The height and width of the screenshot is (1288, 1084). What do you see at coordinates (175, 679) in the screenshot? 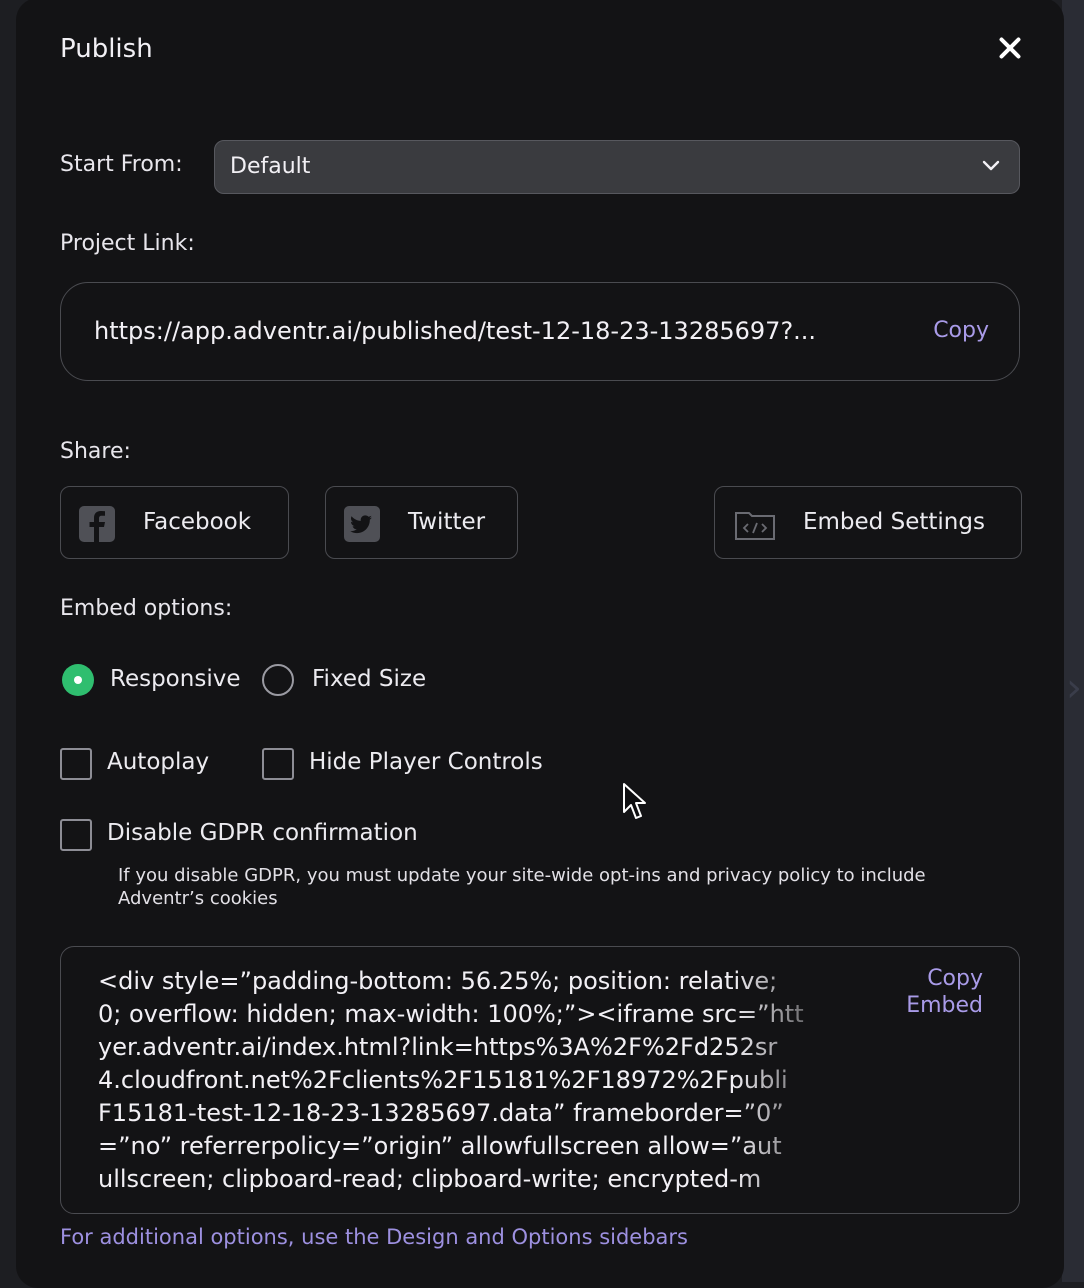
I see `responsive-label: Responsive` at bounding box center [175, 679].